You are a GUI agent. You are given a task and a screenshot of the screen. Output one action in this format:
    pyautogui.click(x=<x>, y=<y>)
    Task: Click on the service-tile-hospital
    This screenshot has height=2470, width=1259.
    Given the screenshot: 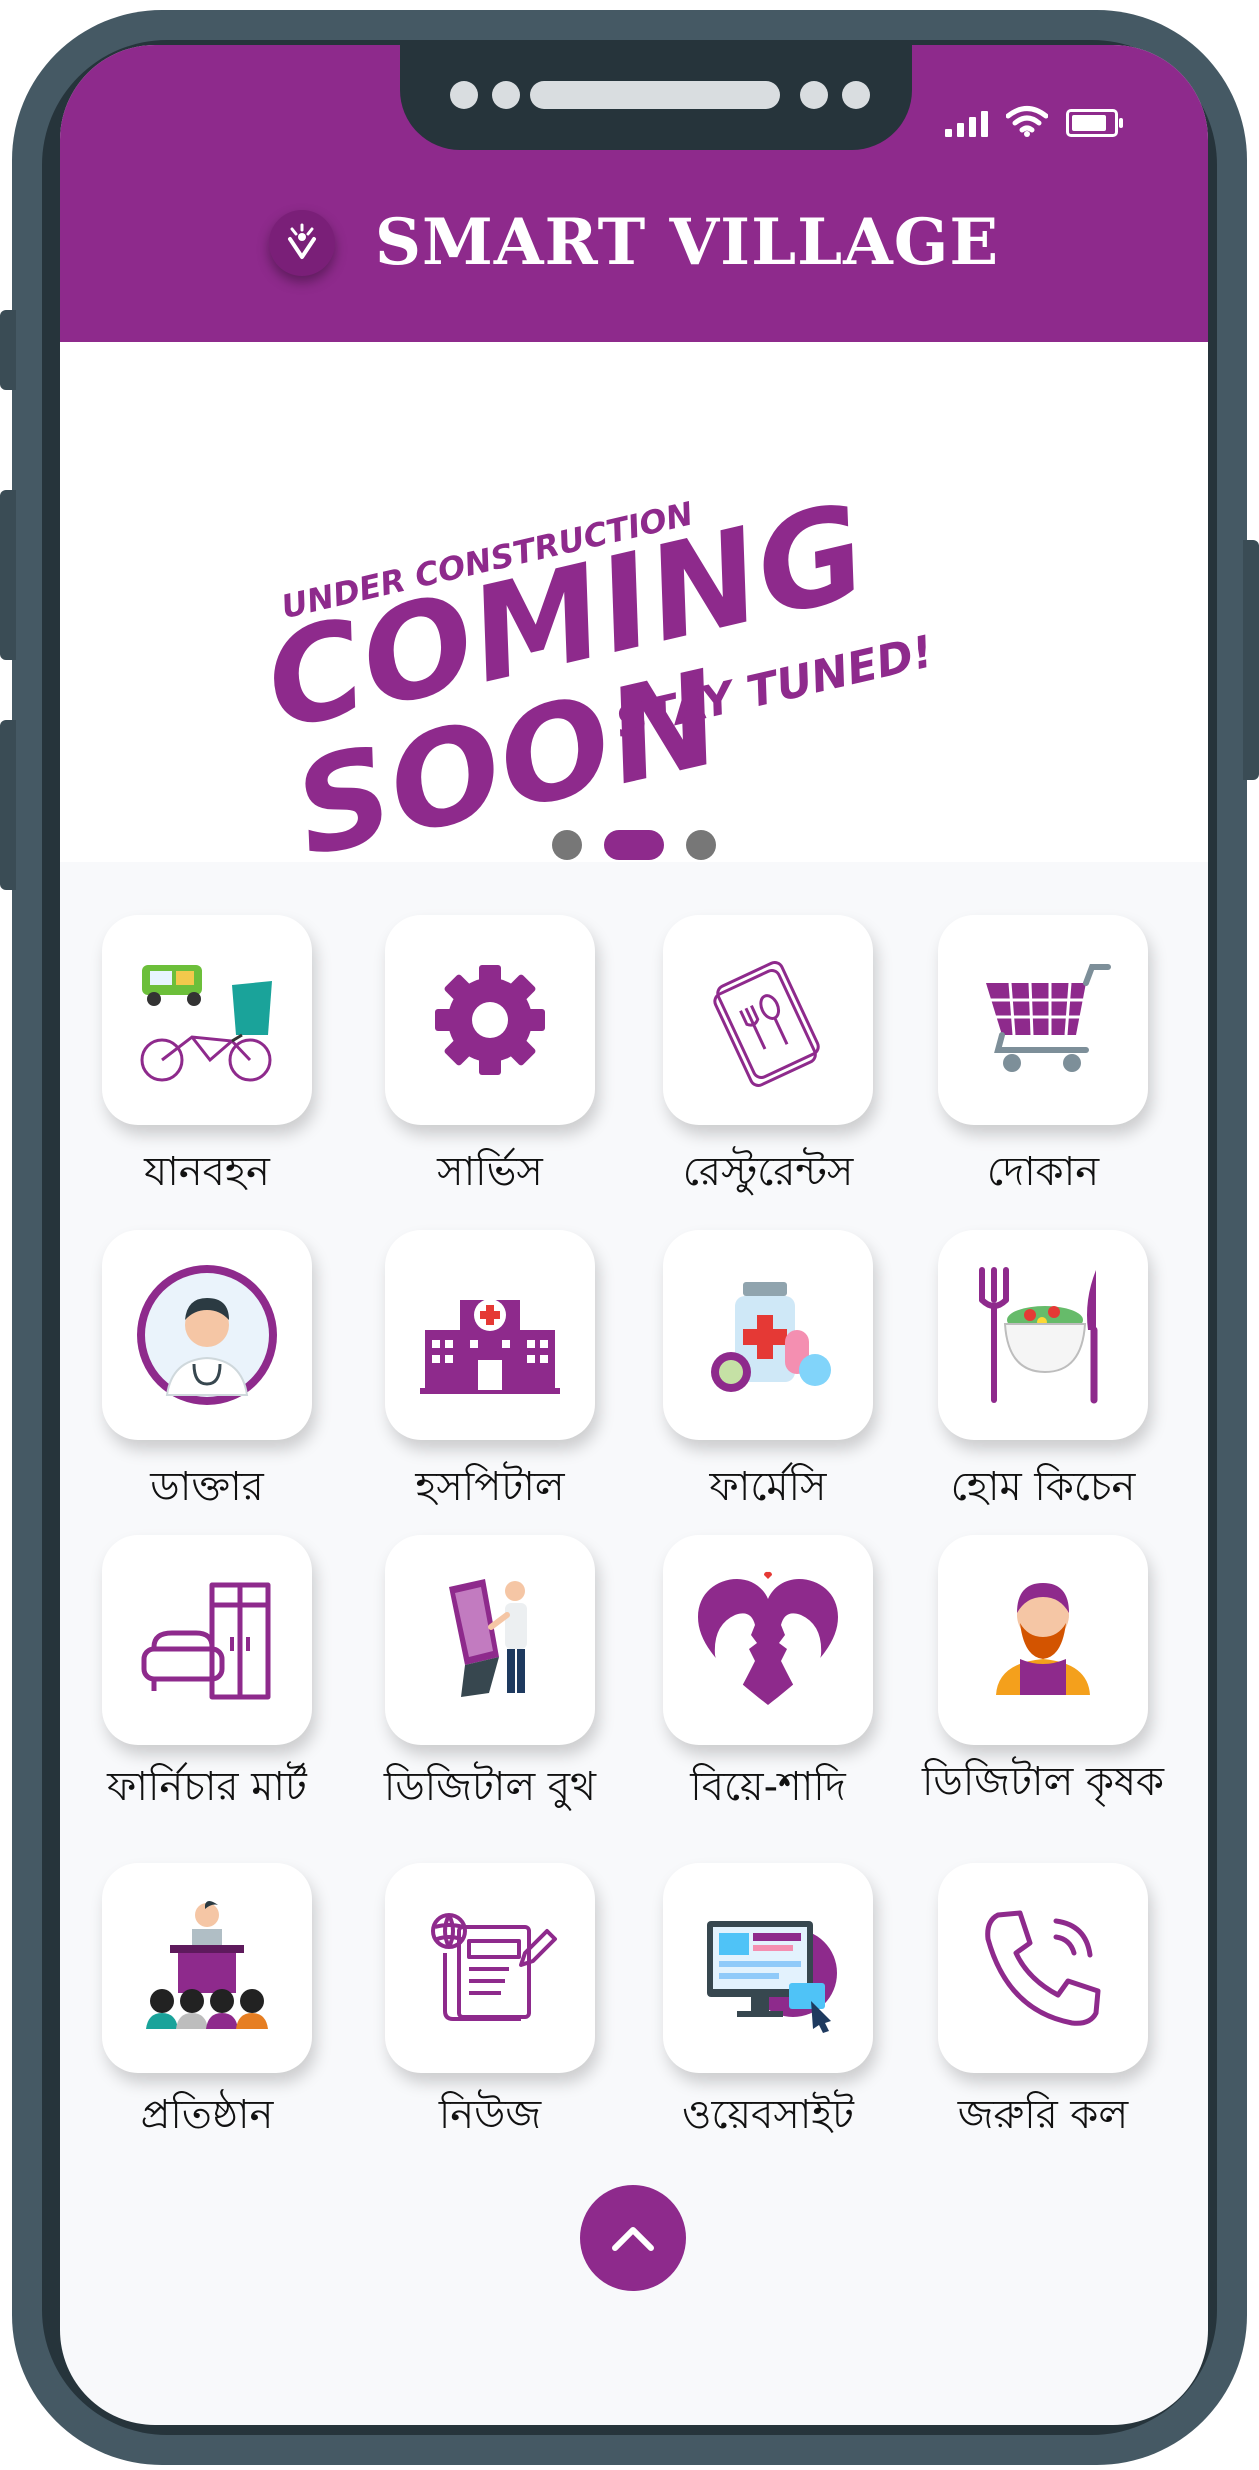 What is the action you would take?
    pyautogui.click(x=490, y=1335)
    